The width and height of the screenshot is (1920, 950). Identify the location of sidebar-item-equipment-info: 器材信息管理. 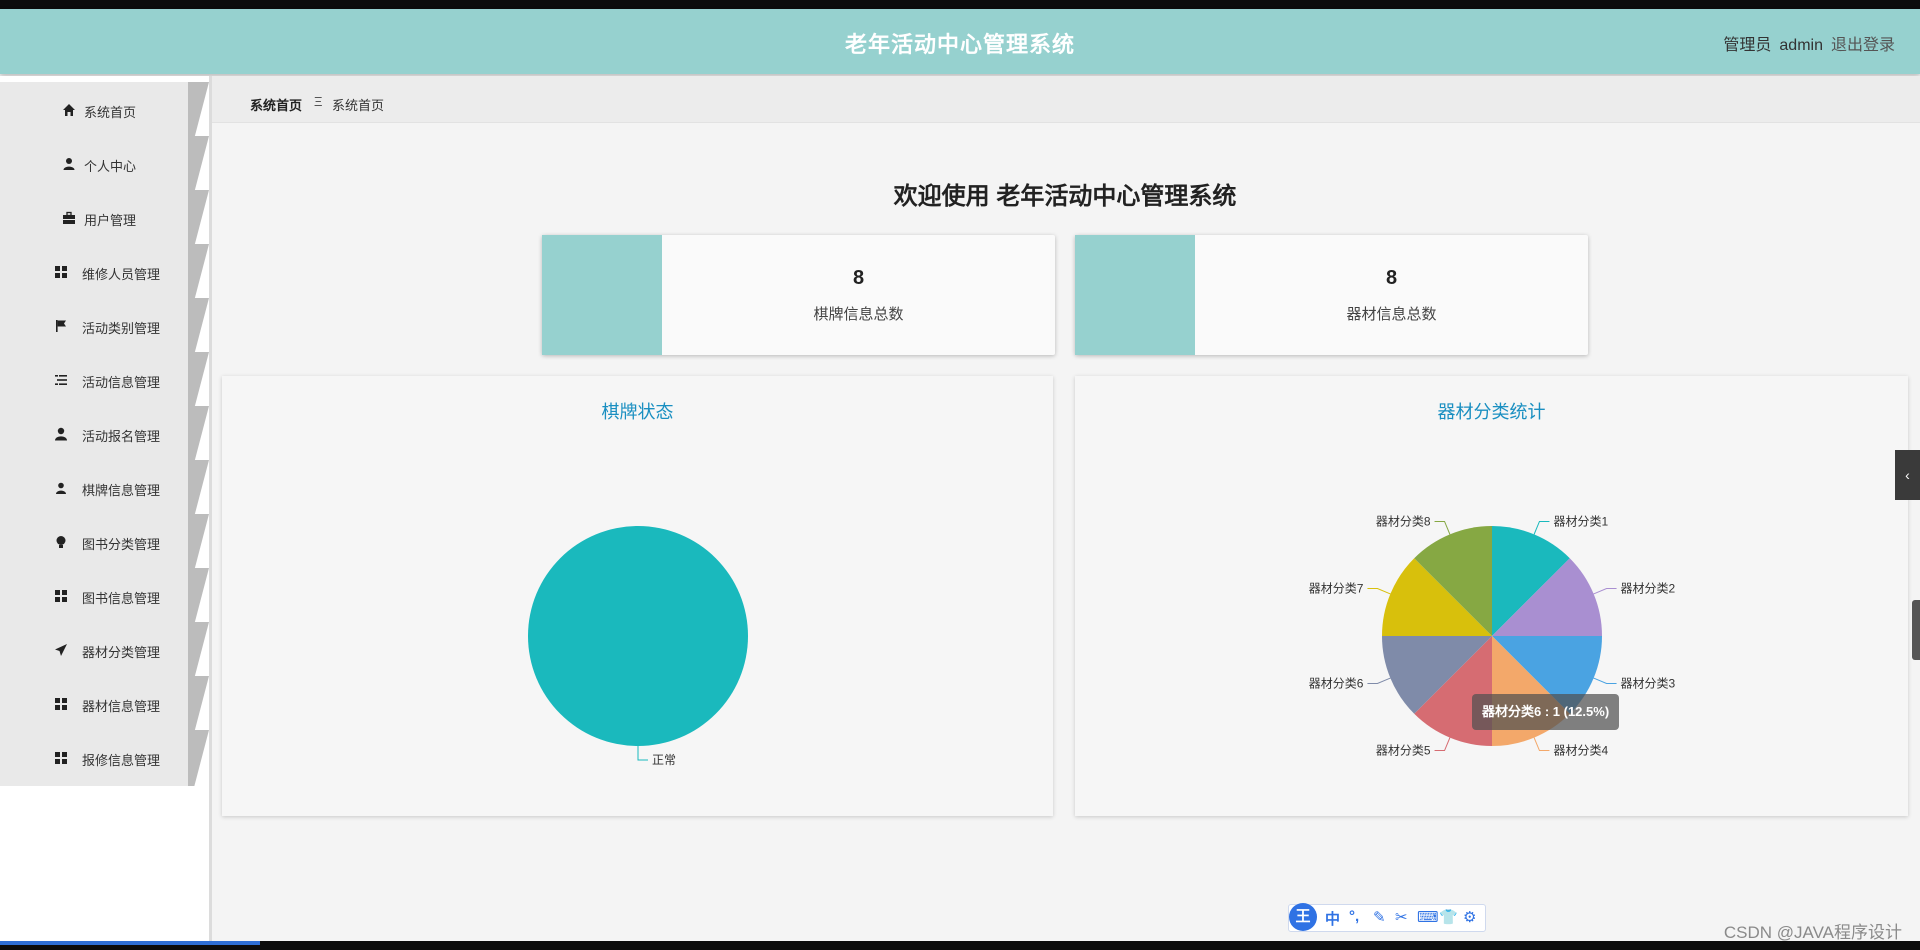
(104, 704).